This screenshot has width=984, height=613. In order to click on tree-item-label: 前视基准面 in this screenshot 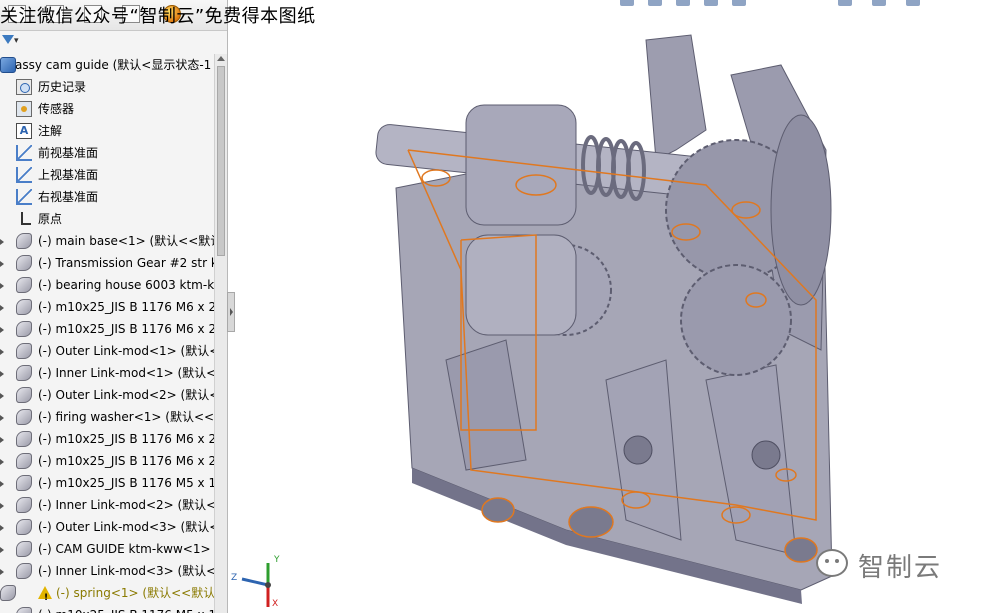, I will do `click(68, 153)`.